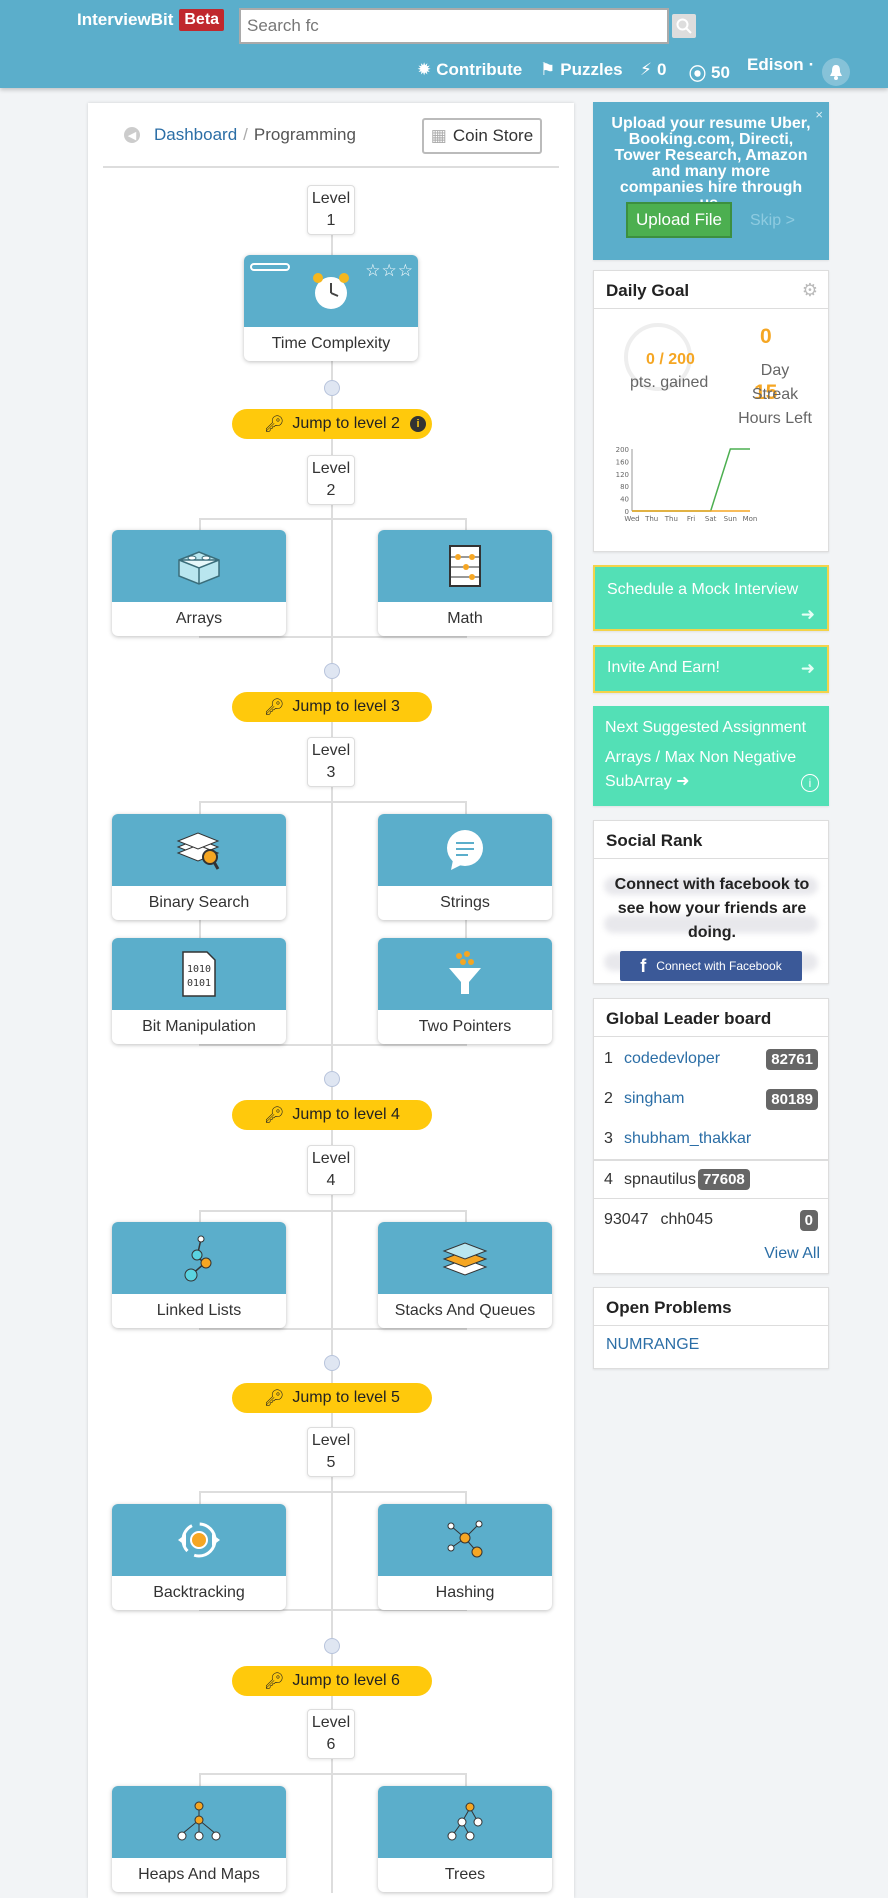  I want to click on progress-pill, so click(270, 267).